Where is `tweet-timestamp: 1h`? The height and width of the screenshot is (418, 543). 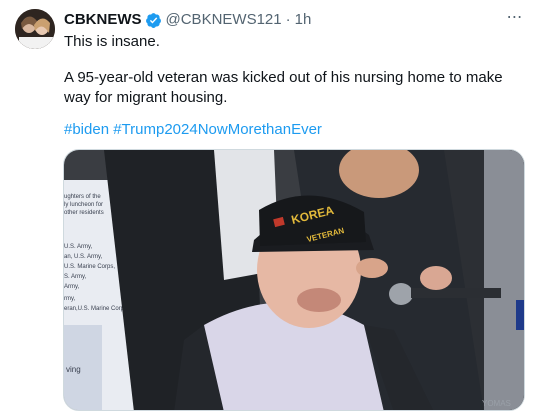
tweet-timestamp: 1h is located at coordinates (303, 20).